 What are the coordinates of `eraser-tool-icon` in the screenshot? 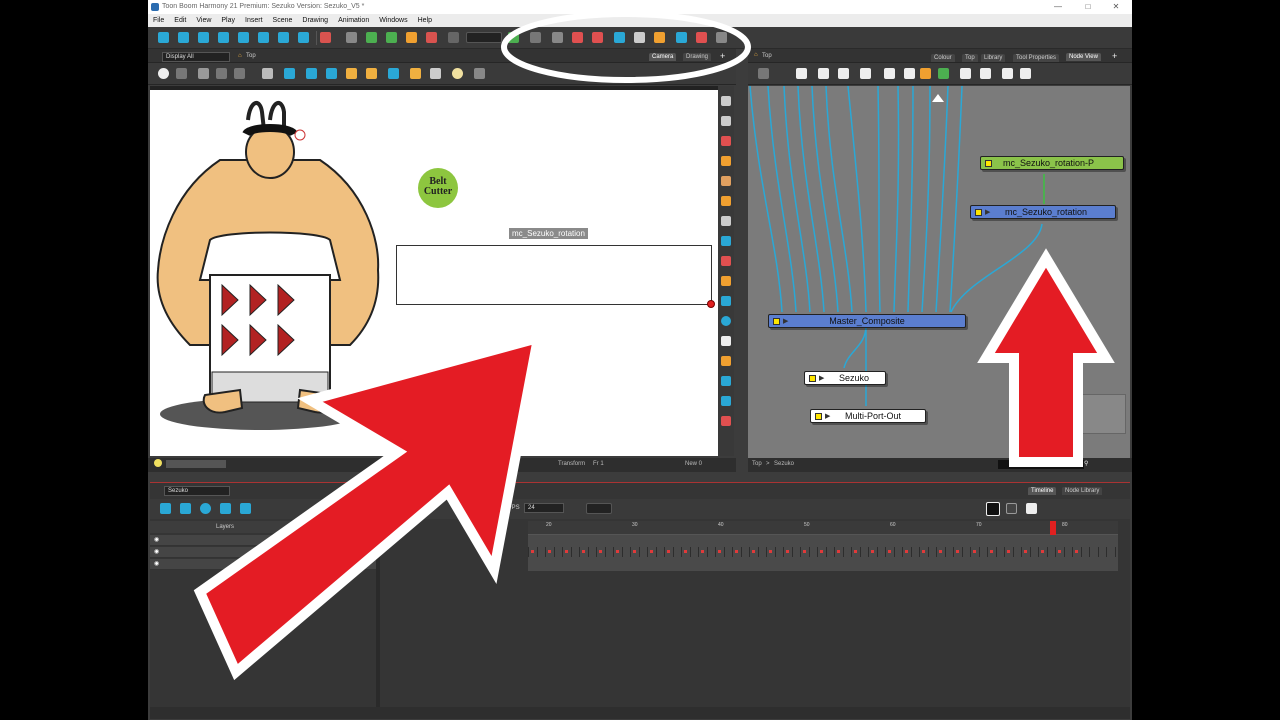 It's located at (726, 181).